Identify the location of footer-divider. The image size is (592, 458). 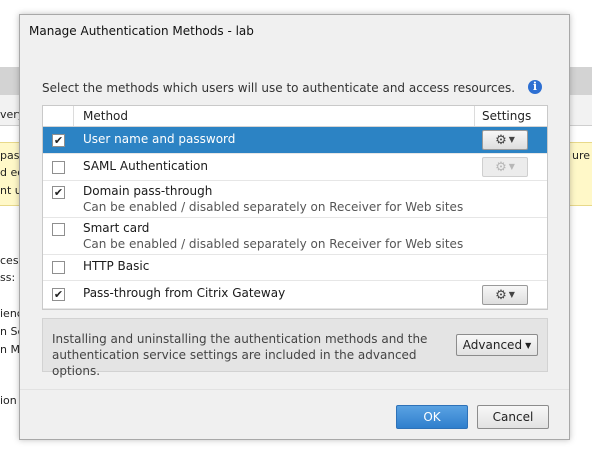
(294, 389).